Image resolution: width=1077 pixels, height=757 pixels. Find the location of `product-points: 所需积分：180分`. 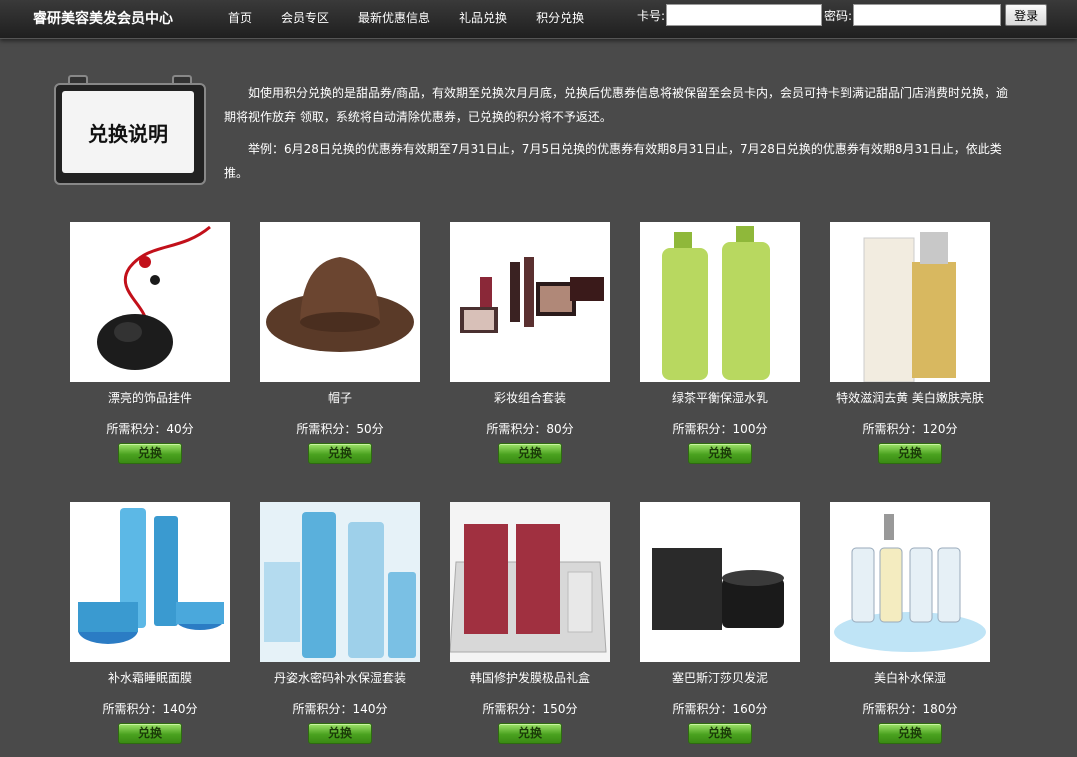

product-points: 所需积分：180分 is located at coordinates (910, 709).